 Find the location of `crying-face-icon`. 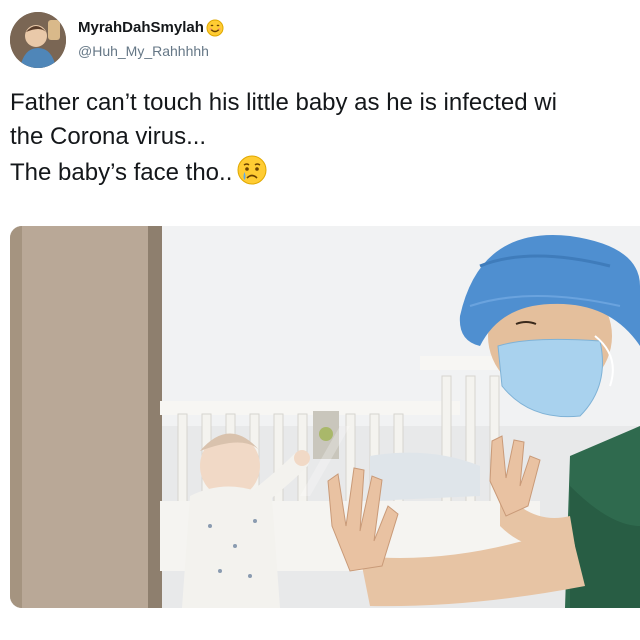

crying-face-icon is located at coordinates (252, 170).